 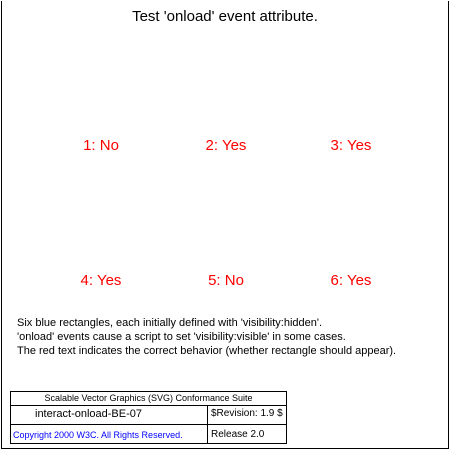 What do you see at coordinates (101, 280) in the screenshot?
I see `result-label-4: 4: Yes` at bounding box center [101, 280].